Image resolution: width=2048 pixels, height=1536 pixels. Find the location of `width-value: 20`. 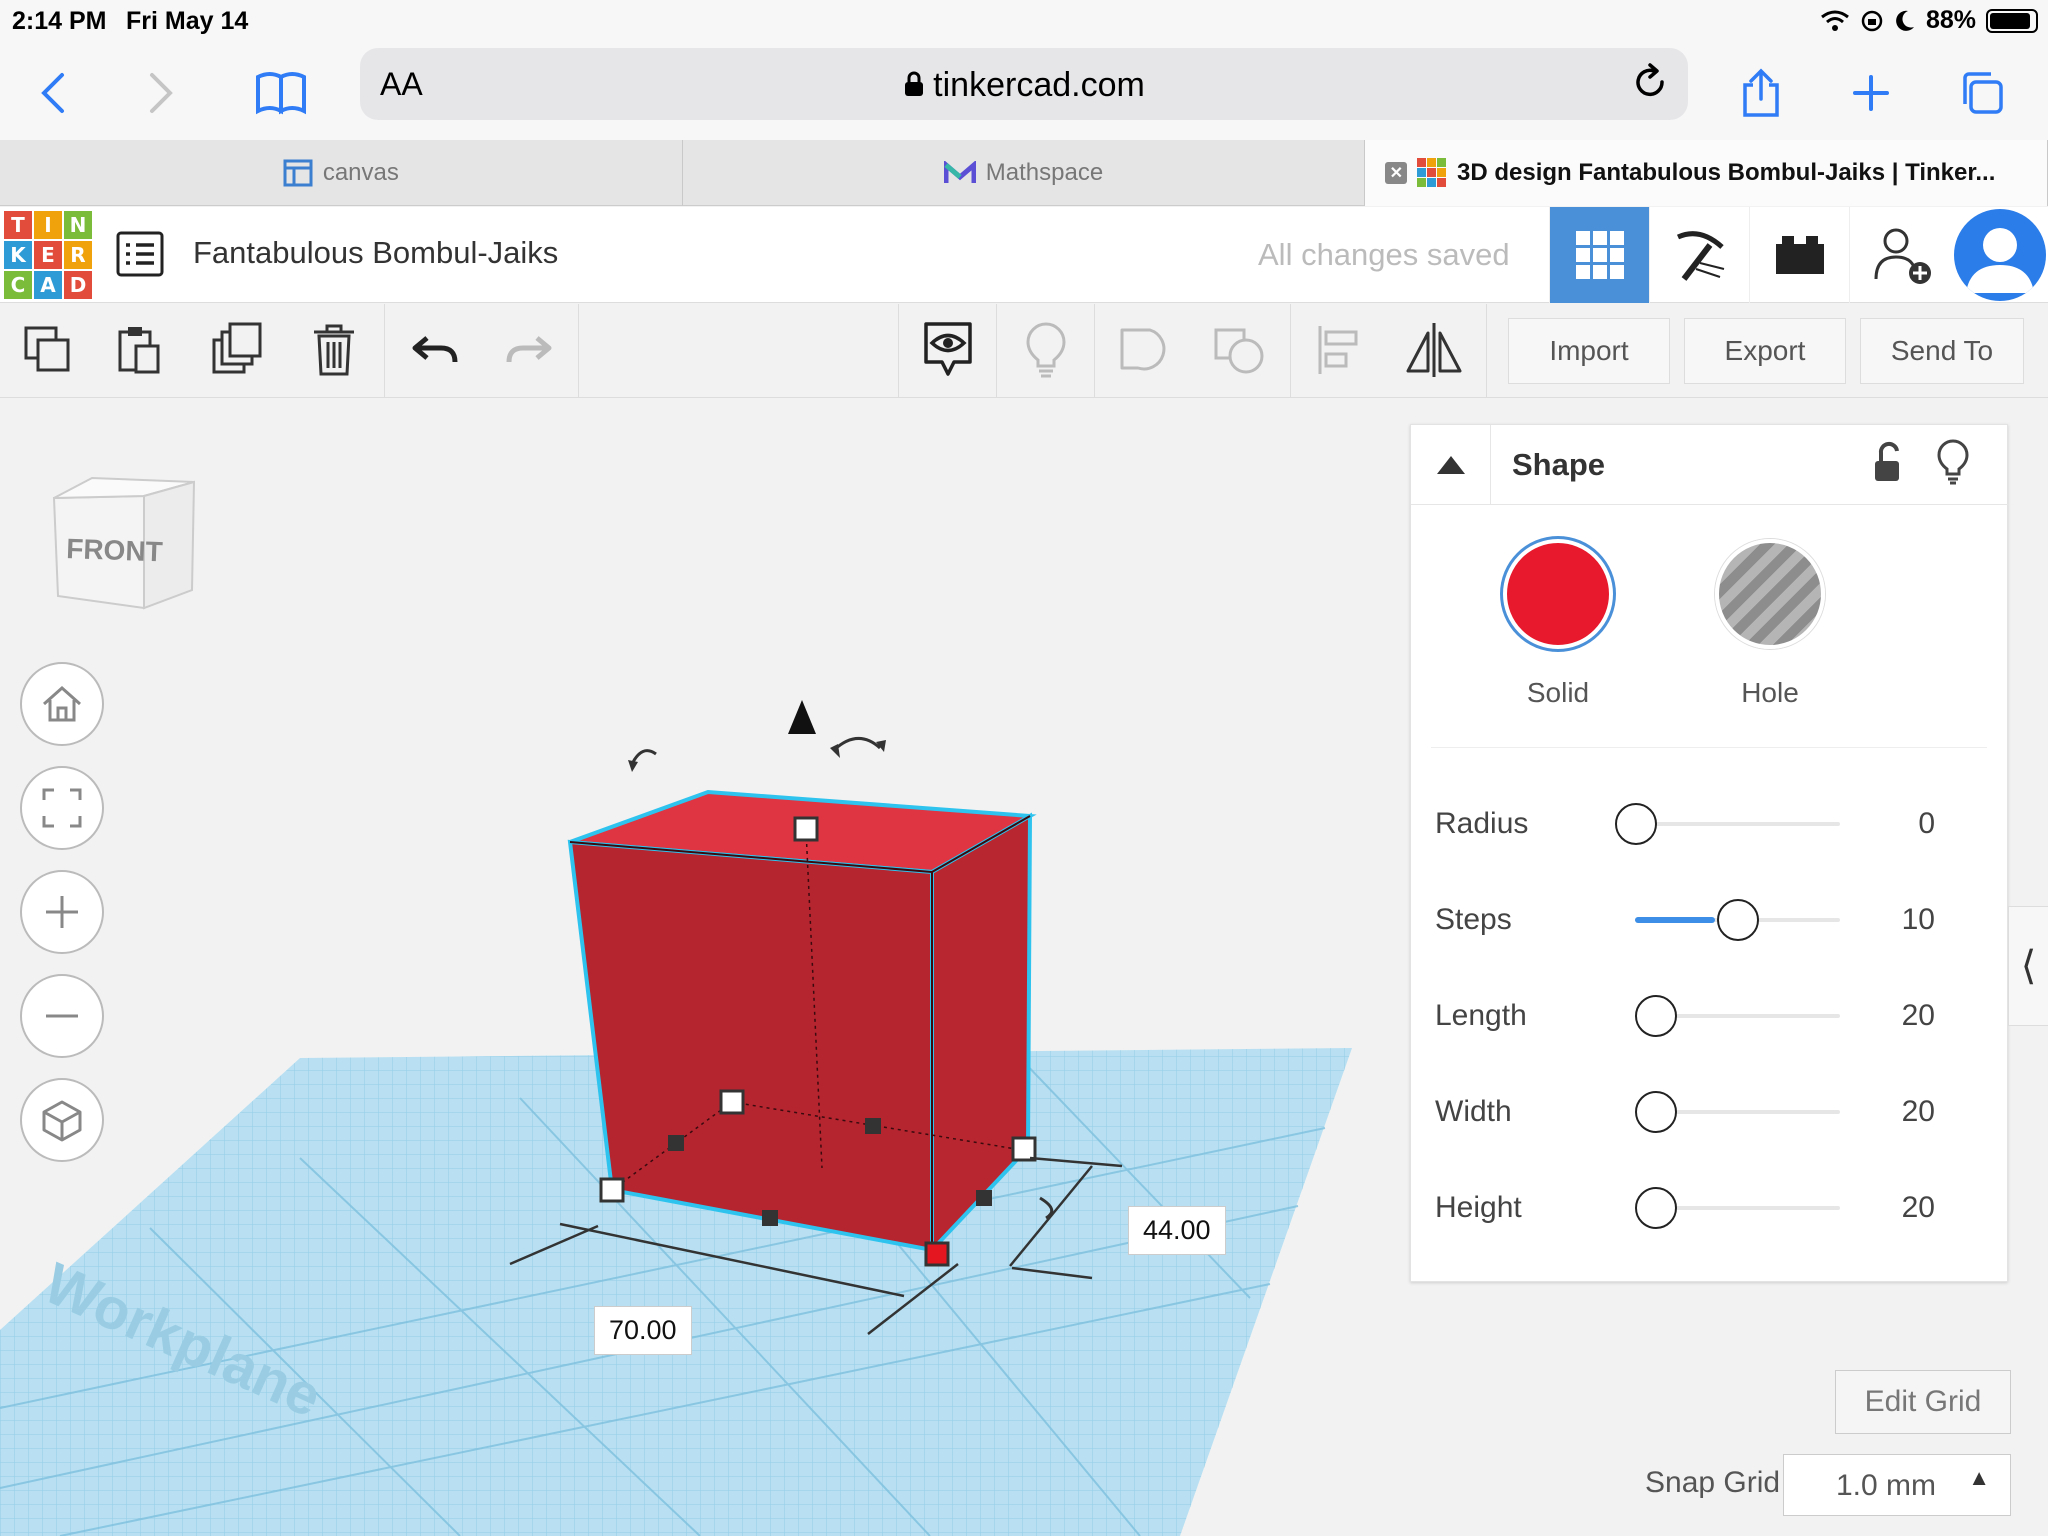

width-value: 20 is located at coordinates (1918, 1112).